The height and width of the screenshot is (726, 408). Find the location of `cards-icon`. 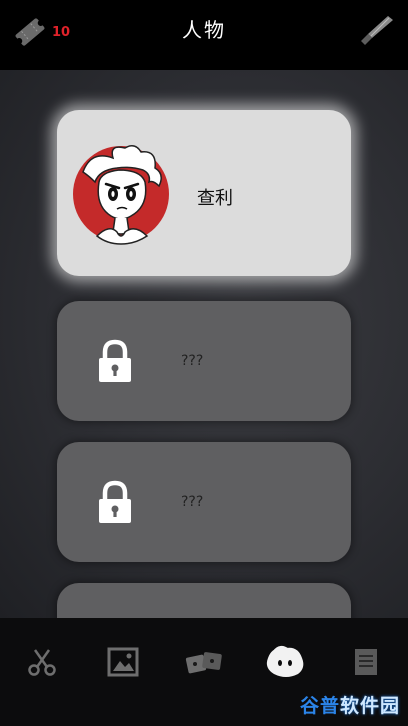

cards-icon is located at coordinates (204, 662).